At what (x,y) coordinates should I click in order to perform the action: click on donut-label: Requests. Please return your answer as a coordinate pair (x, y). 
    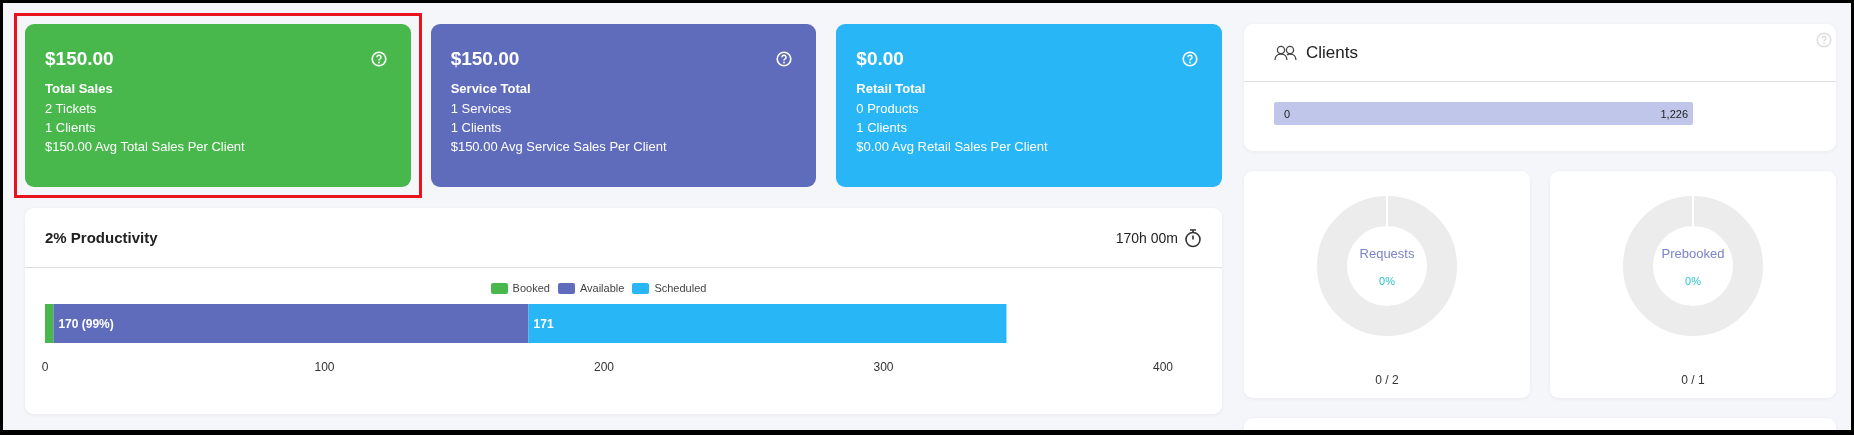
    Looking at the image, I should click on (1387, 253).